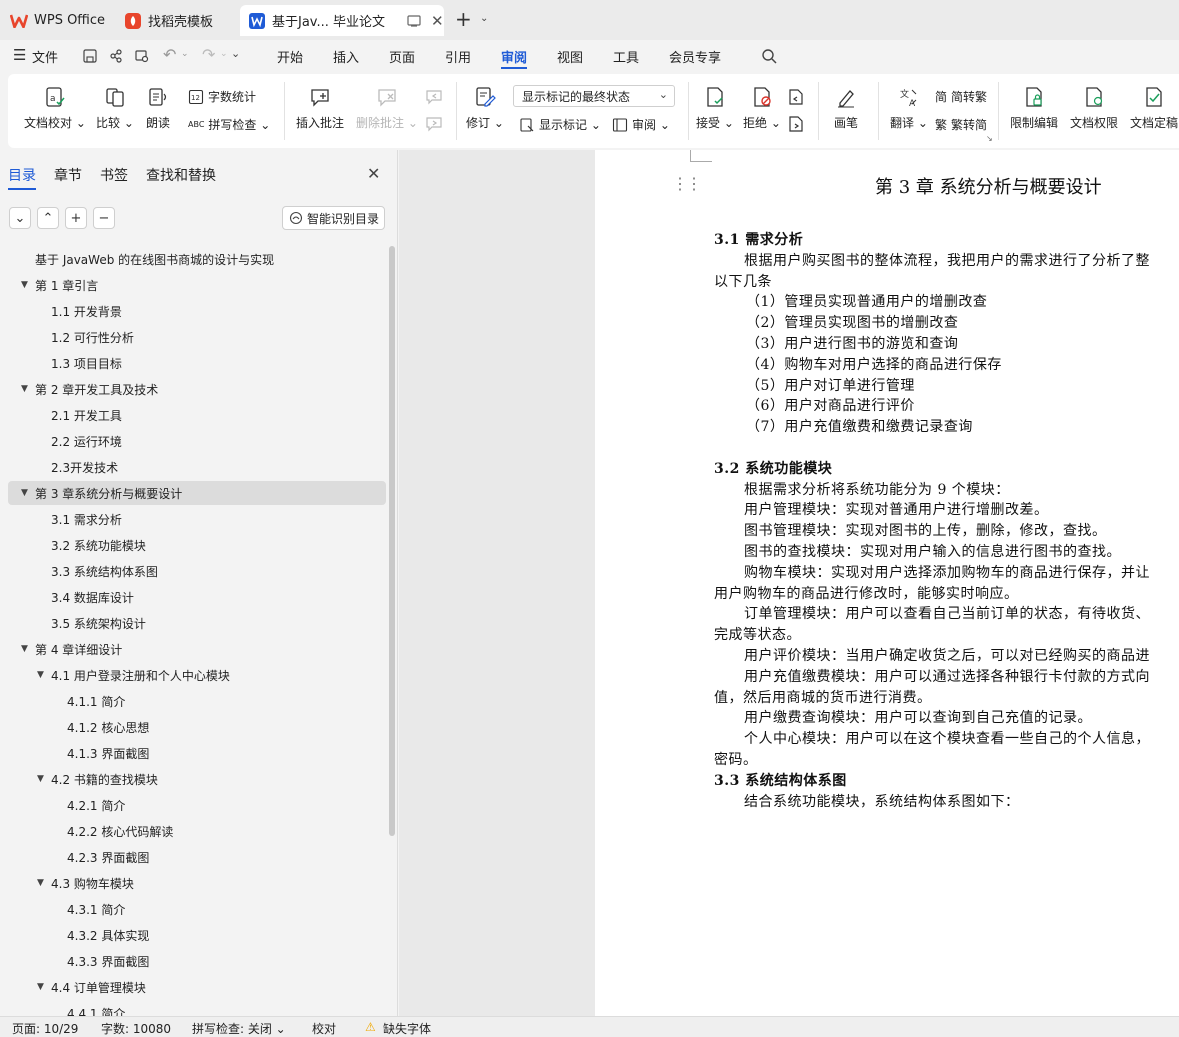 The image size is (1179, 1037). What do you see at coordinates (195, 363) in the screenshot?
I see `toc-item: 1.3 项目目标` at bounding box center [195, 363].